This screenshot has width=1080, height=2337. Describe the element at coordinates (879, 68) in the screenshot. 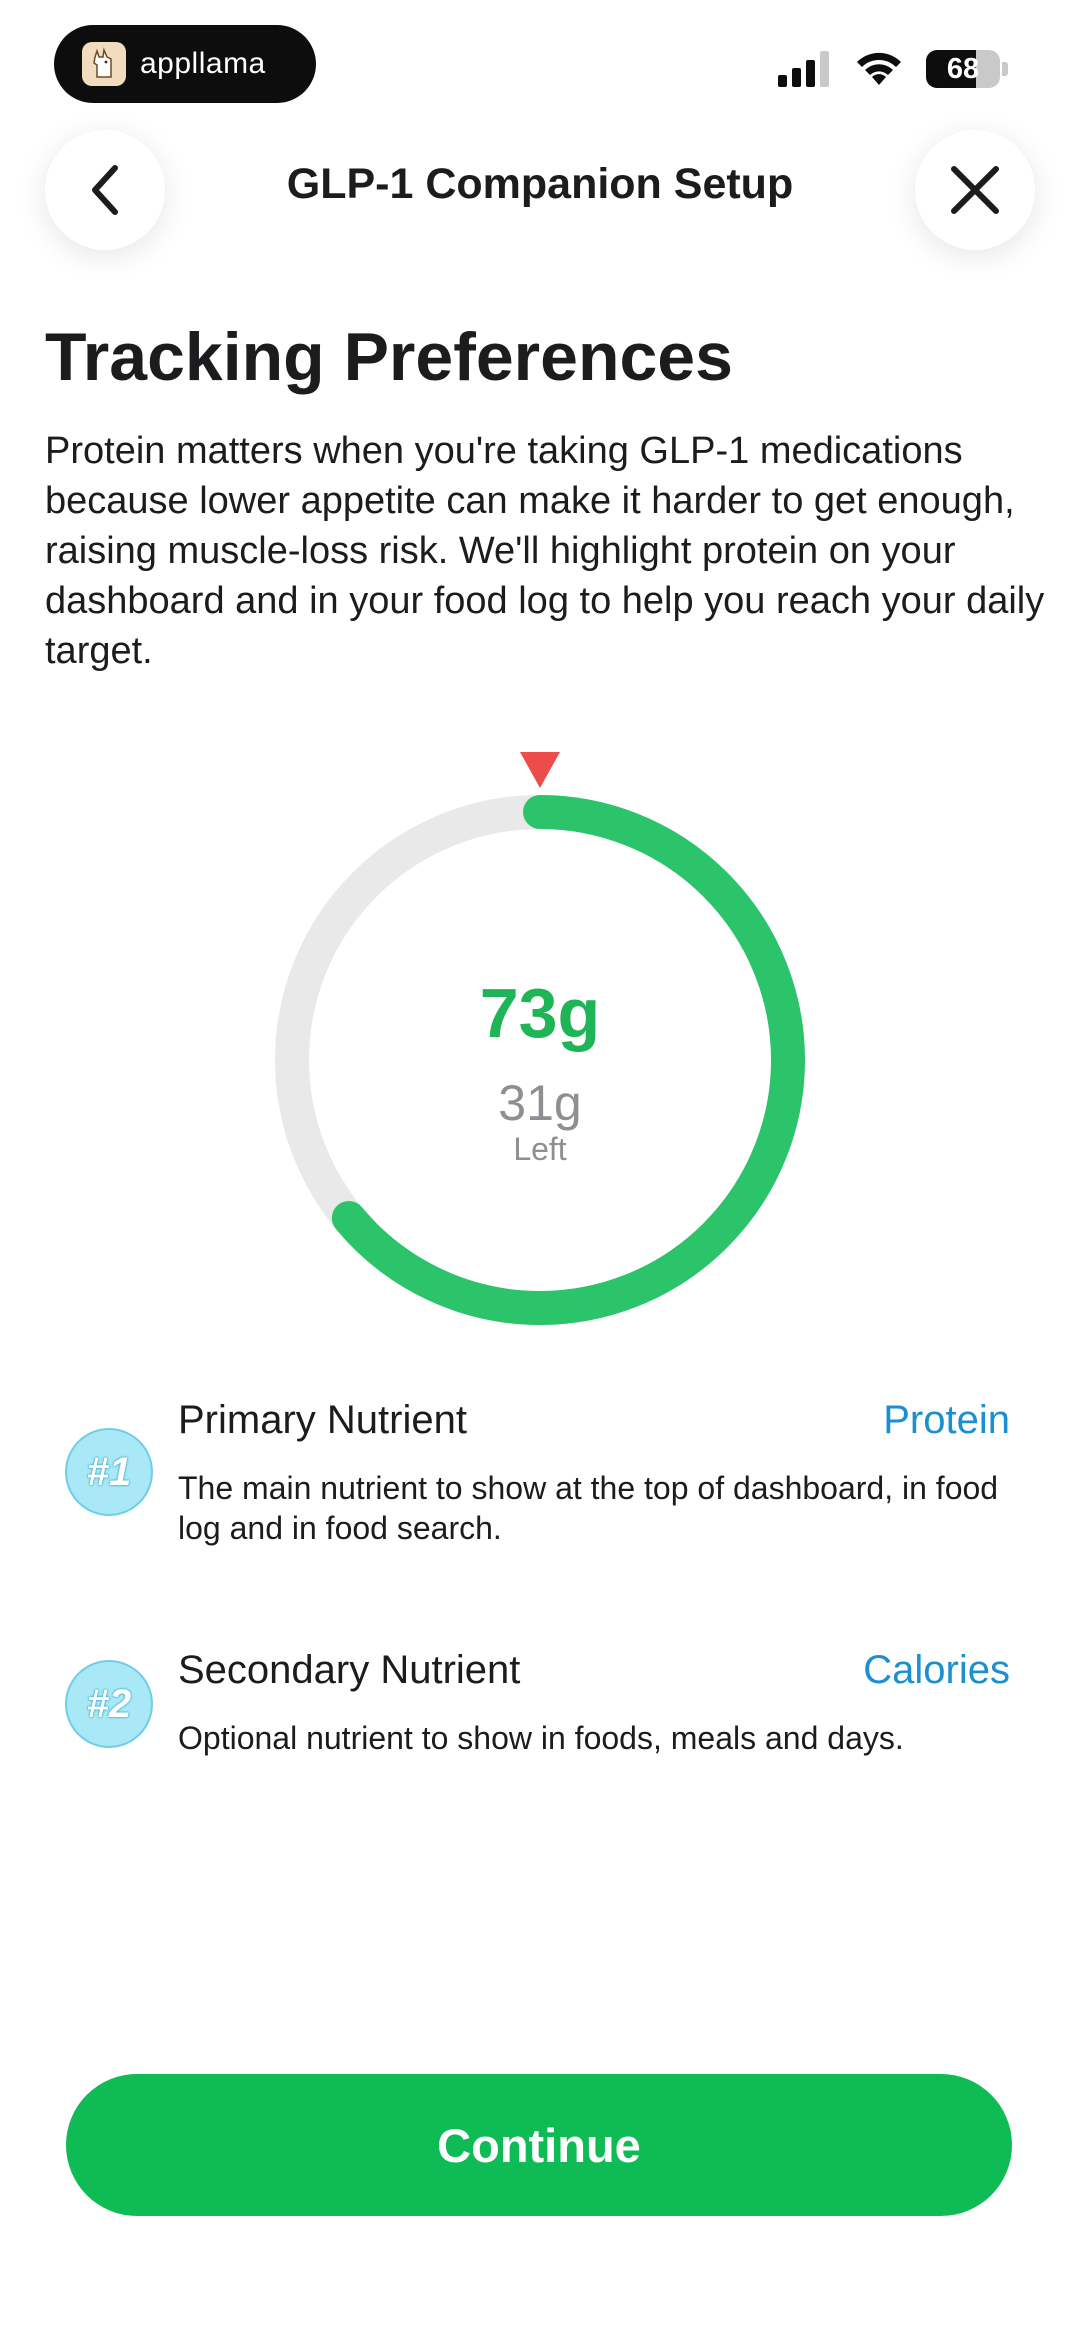

I see `wifi-icon` at that location.